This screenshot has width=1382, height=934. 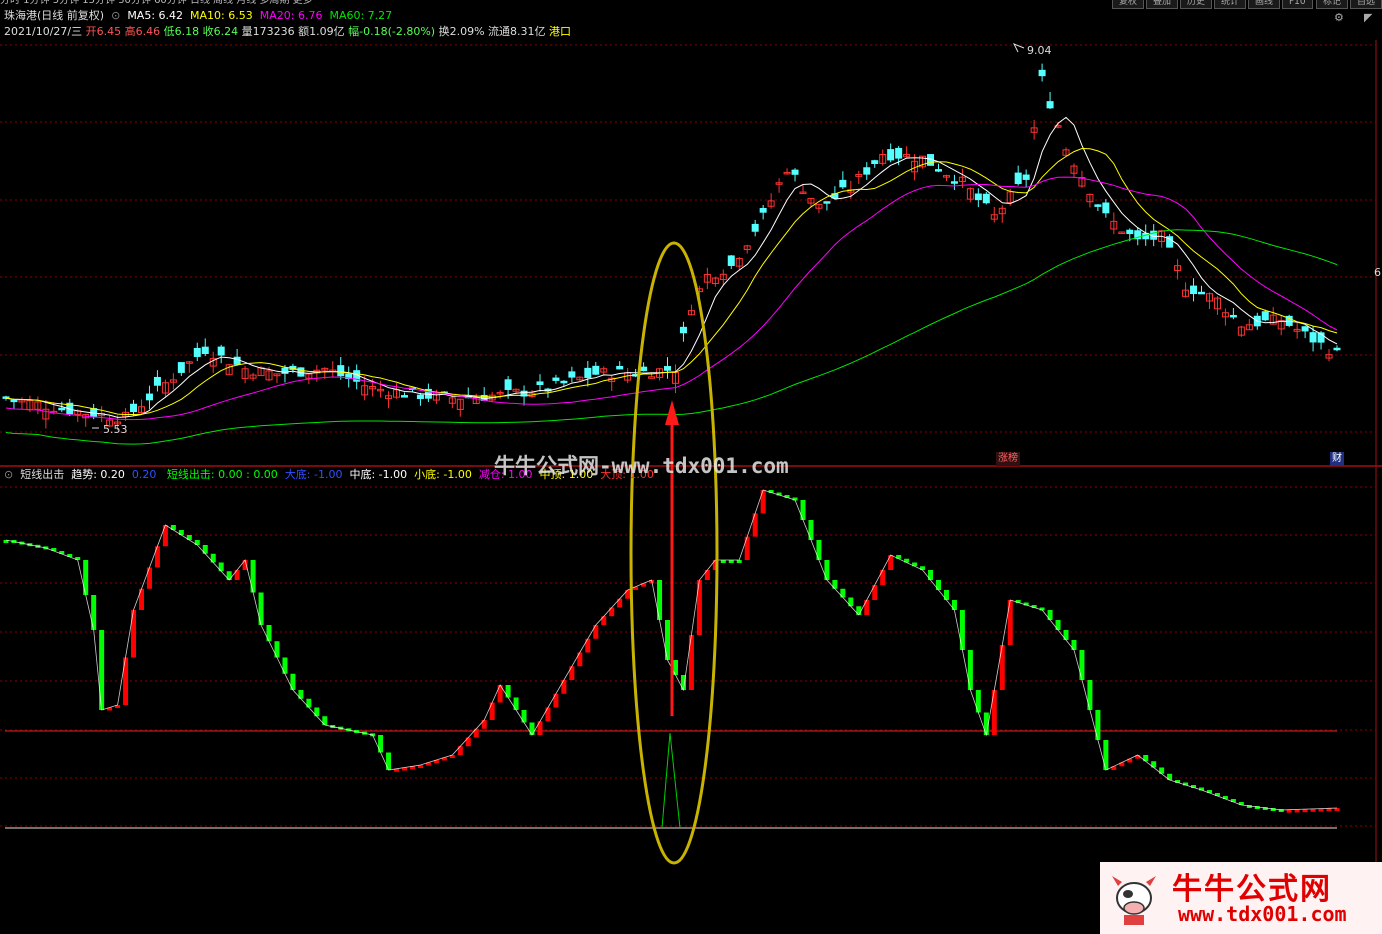 I want to click on small-bottom-label: 小底: -1.00, so click(x=443, y=474).